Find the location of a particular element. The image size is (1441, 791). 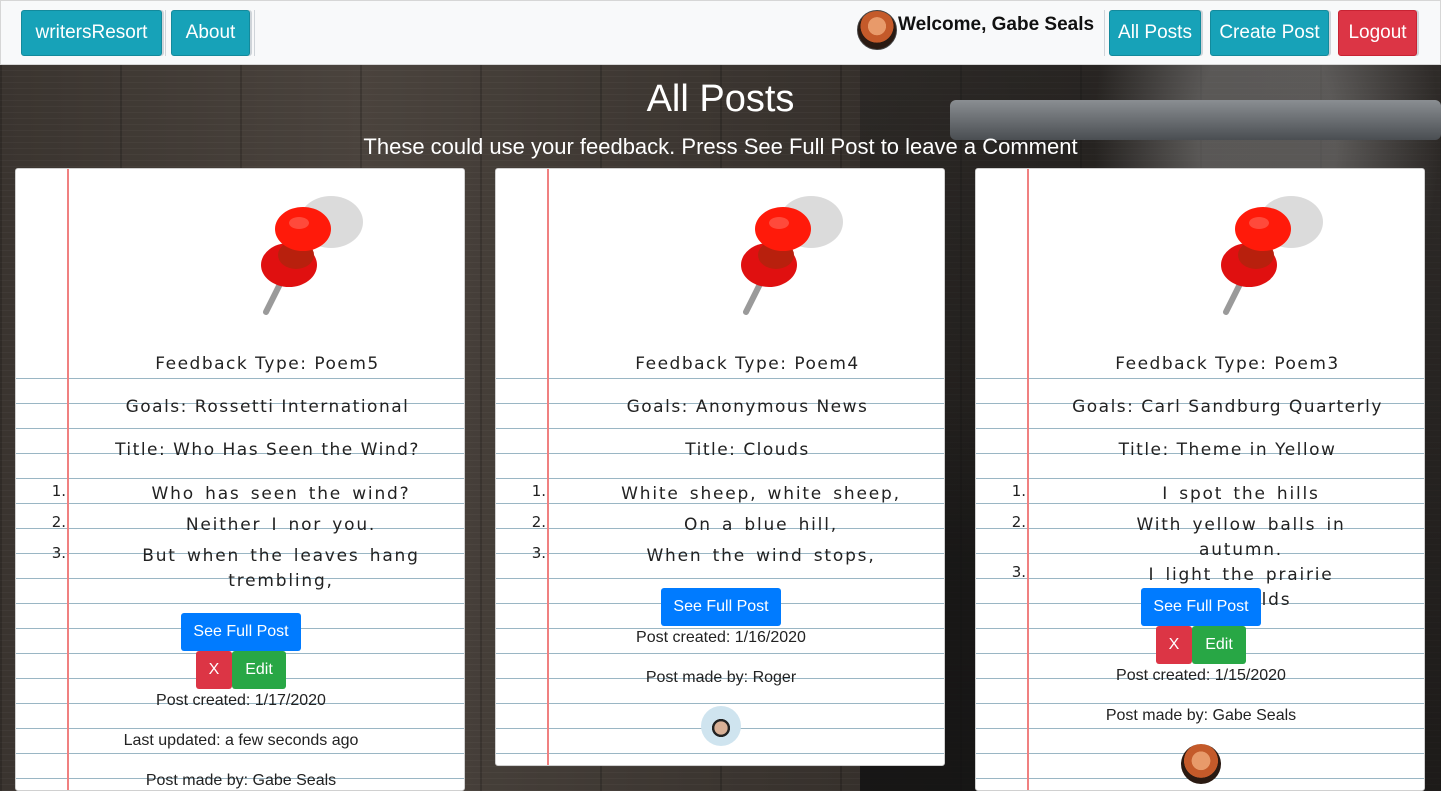

list-item: 1. White sheep, white sheep, is located at coordinates (720, 497).